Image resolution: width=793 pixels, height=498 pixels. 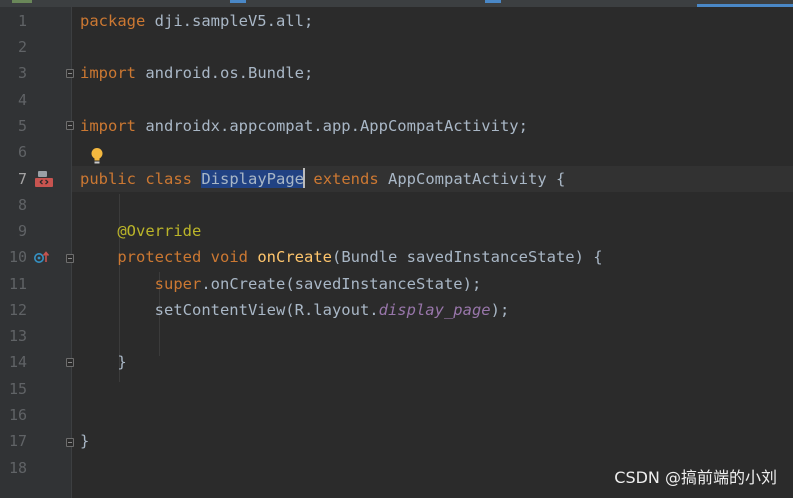 What do you see at coordinates (17, 310) in the screenshot?
I see `line-number: 12` at bounding box center [17, 310].